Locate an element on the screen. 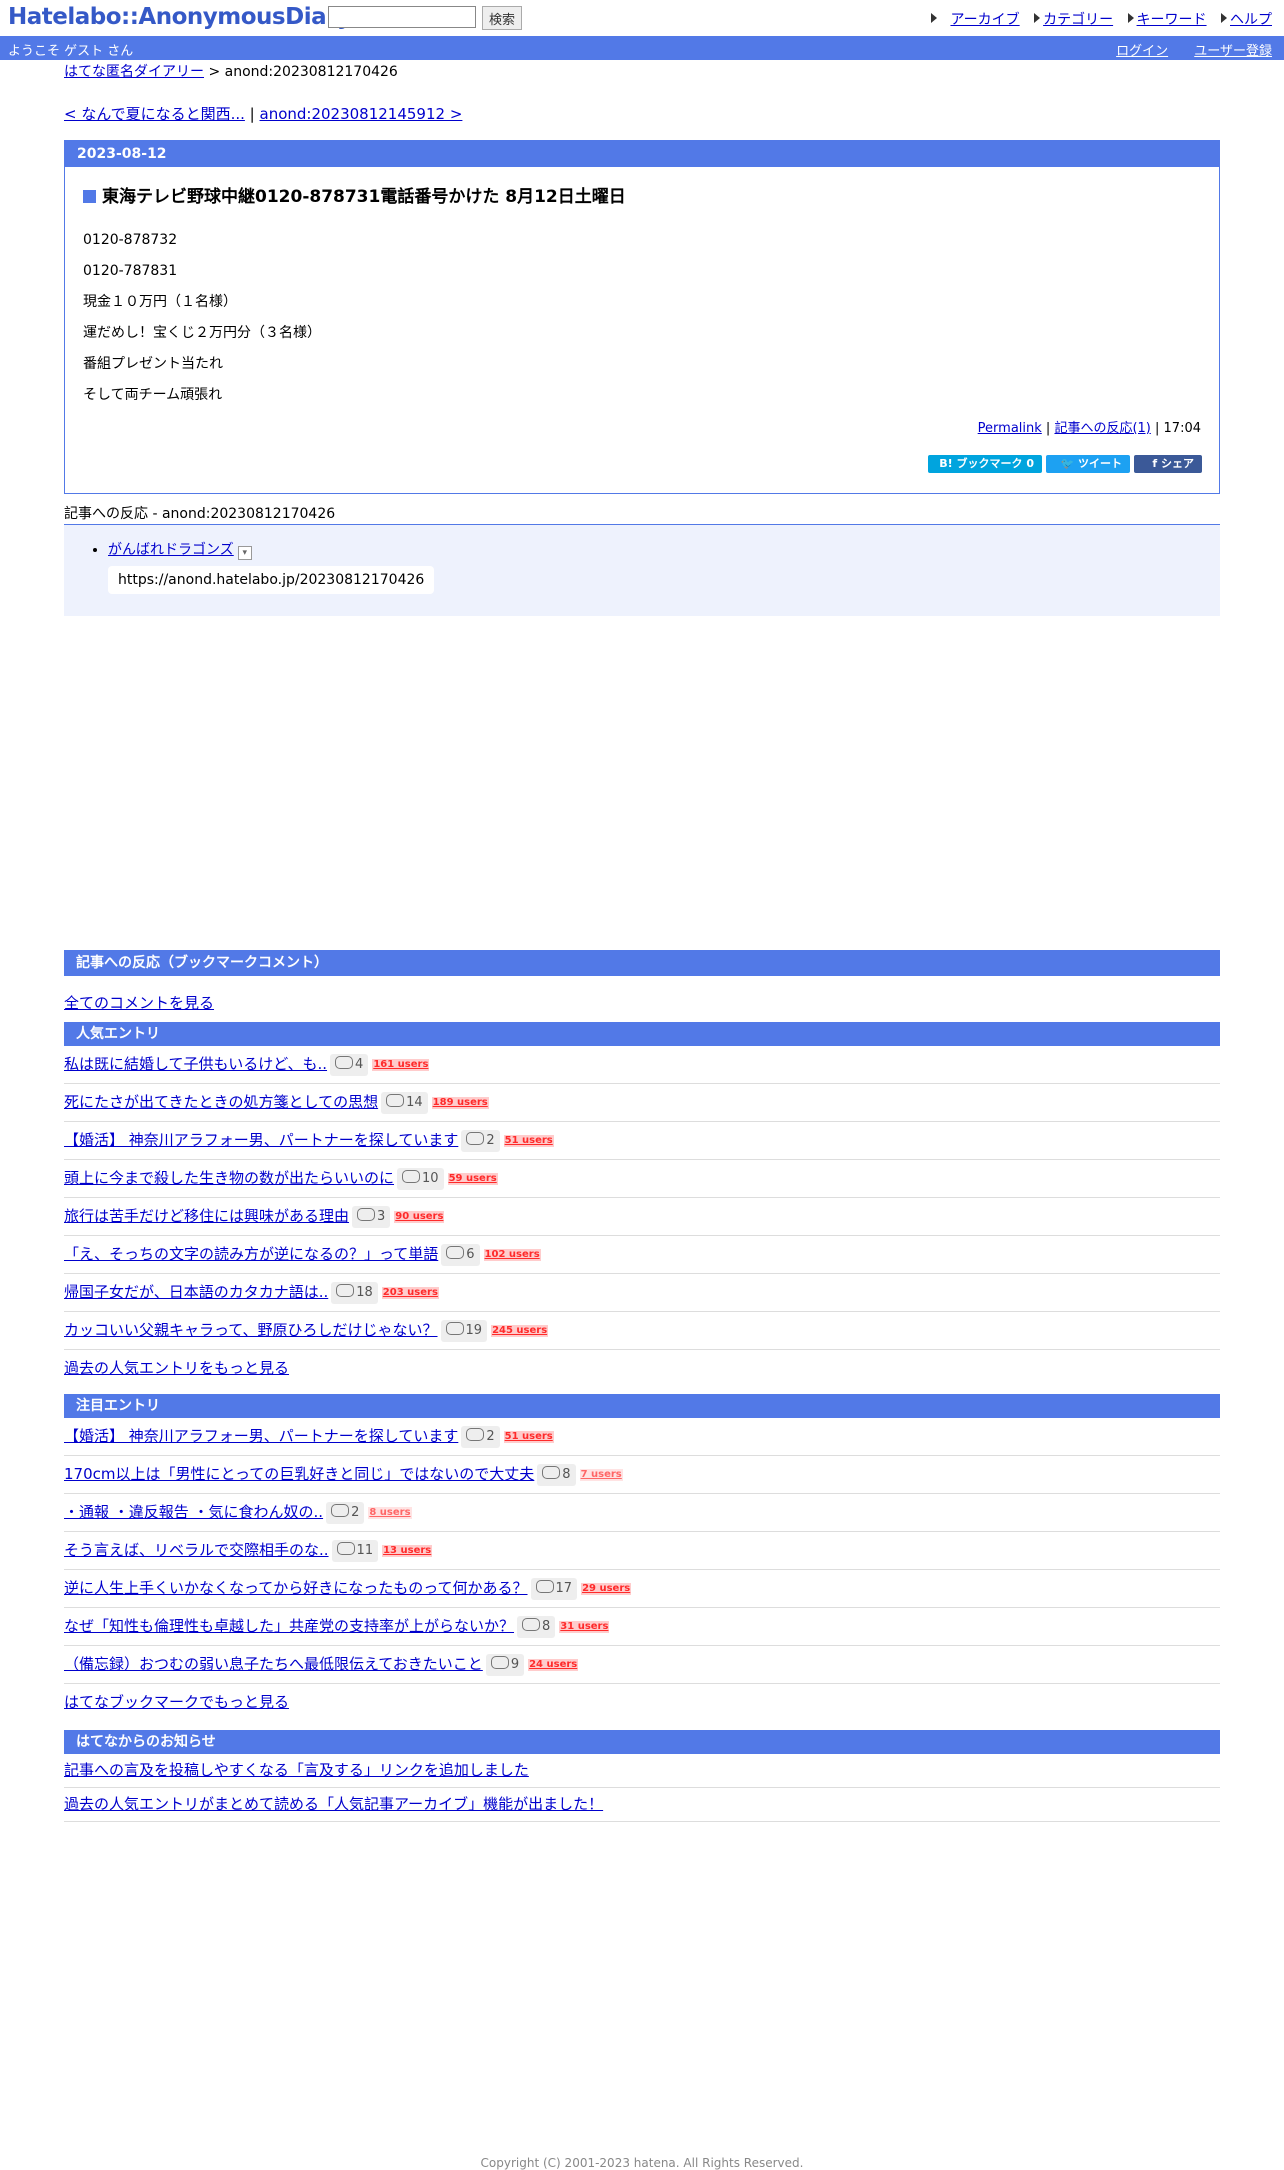 This screenshot has width=1284, height=2170. twitter-icon: 🐦 is located at coordinates (1069, 463).